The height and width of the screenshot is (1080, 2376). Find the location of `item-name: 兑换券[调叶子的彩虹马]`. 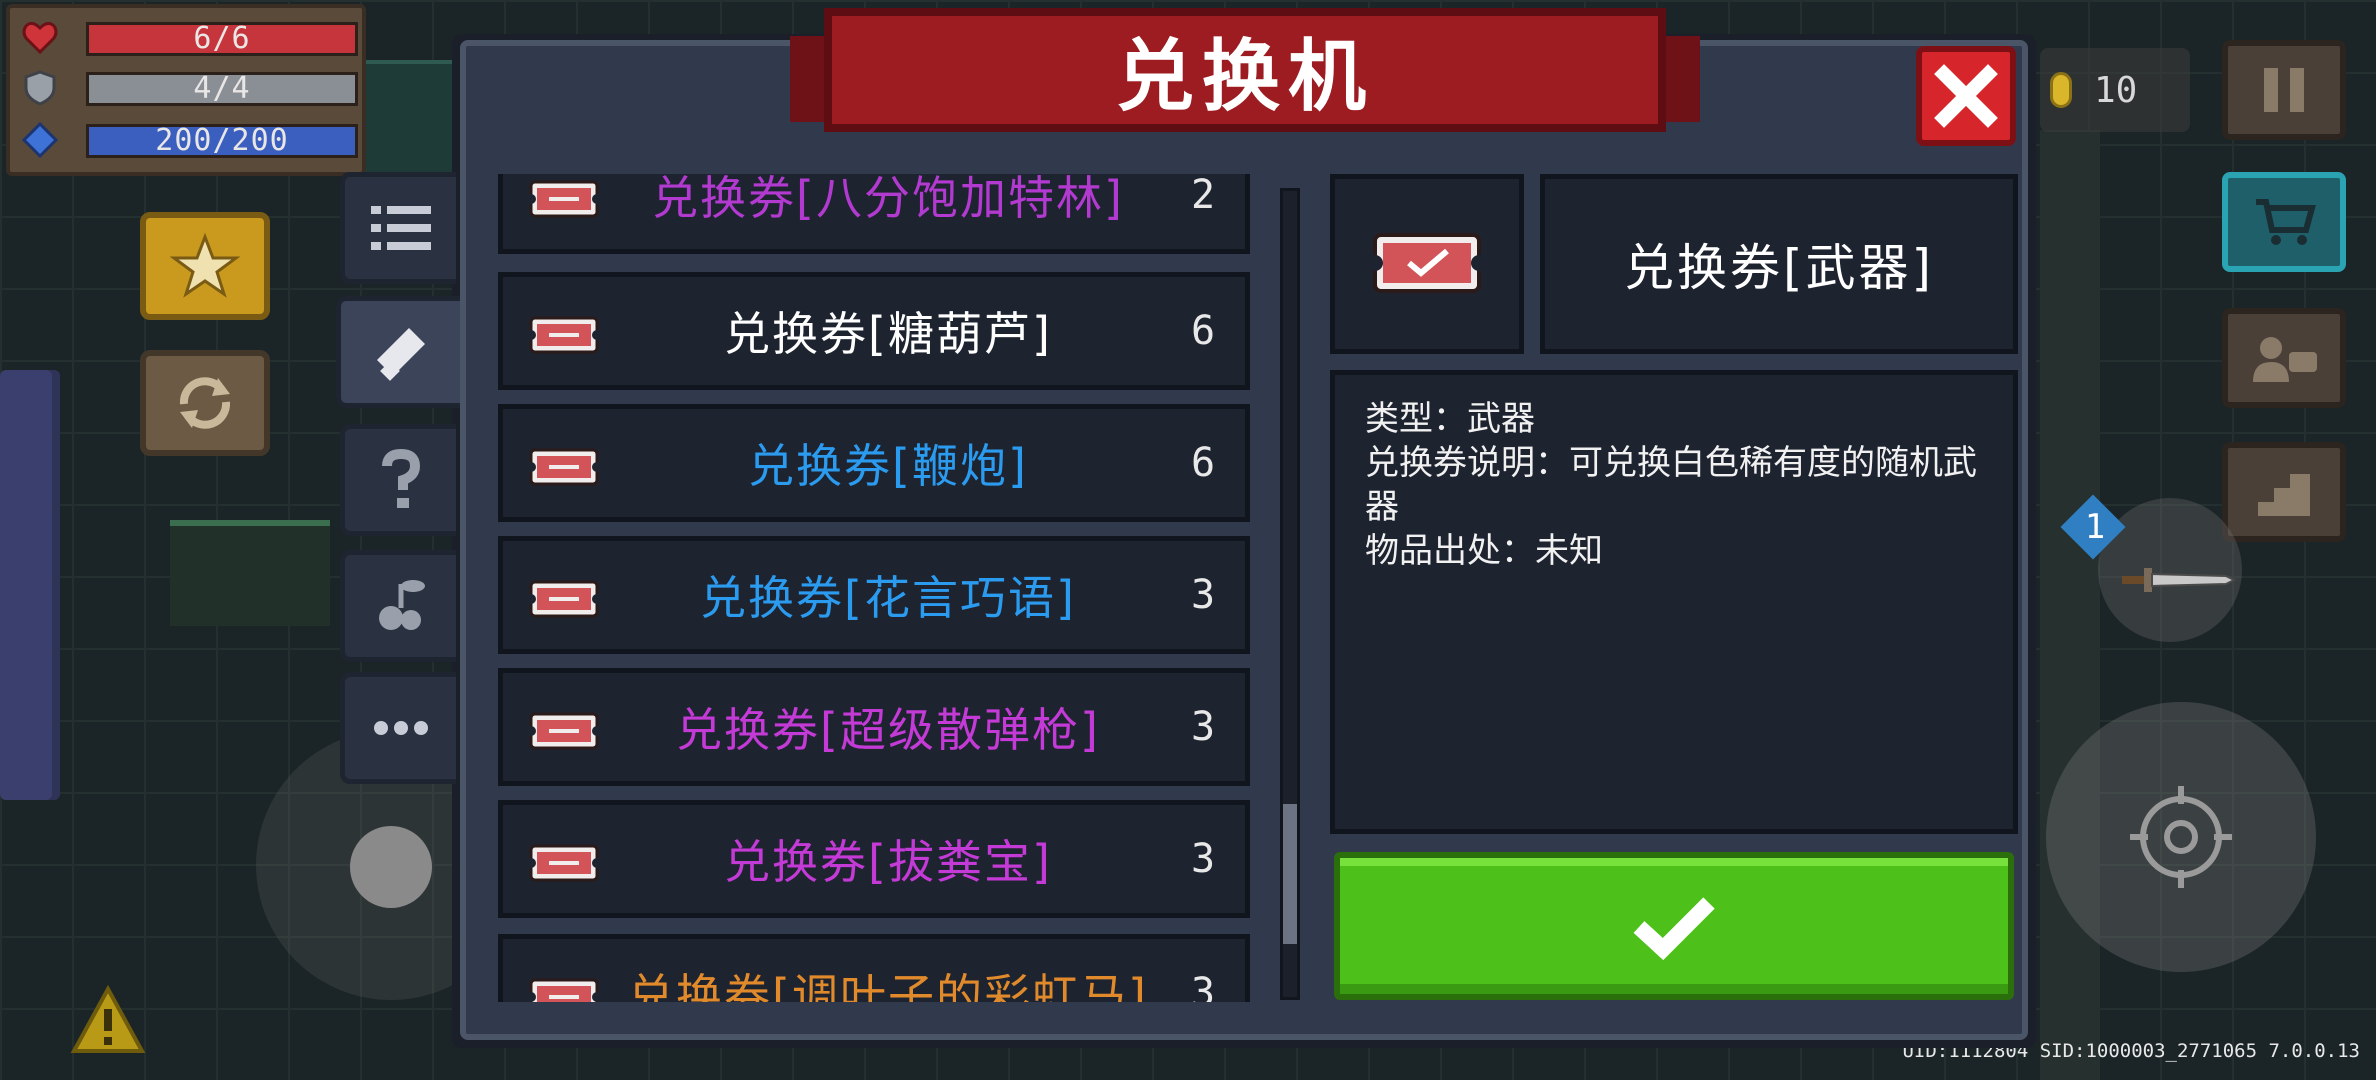

item-name: 兑换券[调叶子的彩虹马] is located at coordinates (888, 985).